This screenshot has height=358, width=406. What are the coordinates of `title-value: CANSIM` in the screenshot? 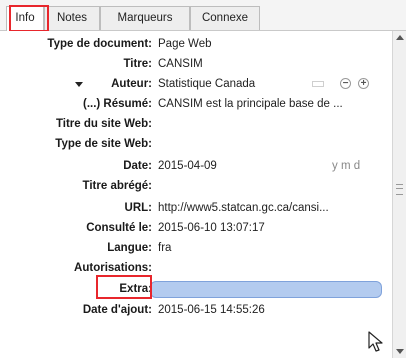 It's located at (180, 64).